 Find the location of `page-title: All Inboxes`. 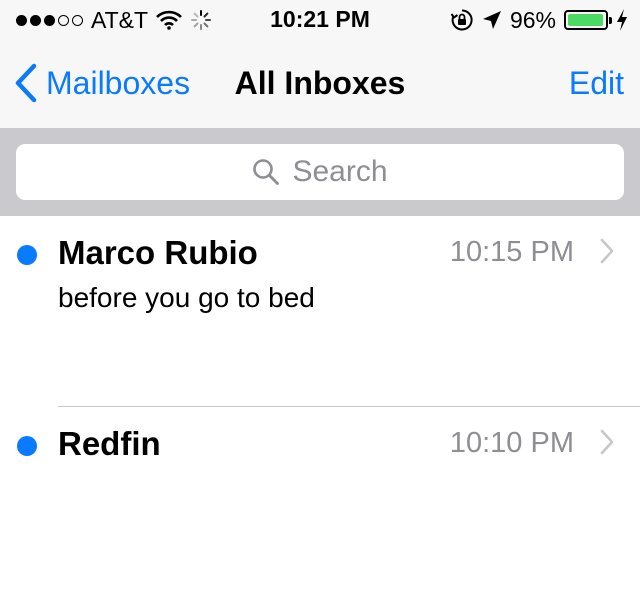

page-title: All Inboxes is located at coordinates (320, 83).